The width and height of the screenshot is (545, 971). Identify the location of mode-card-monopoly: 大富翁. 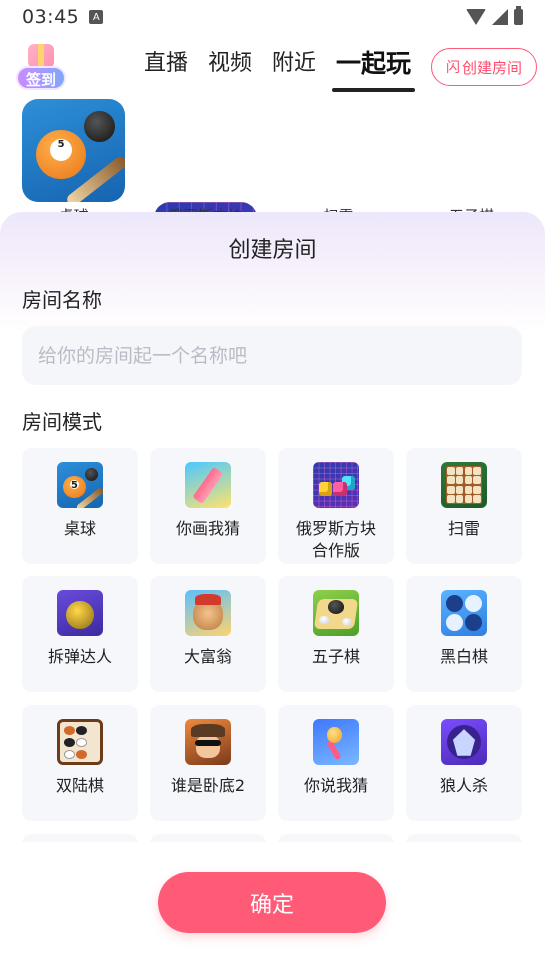
(208, 634).